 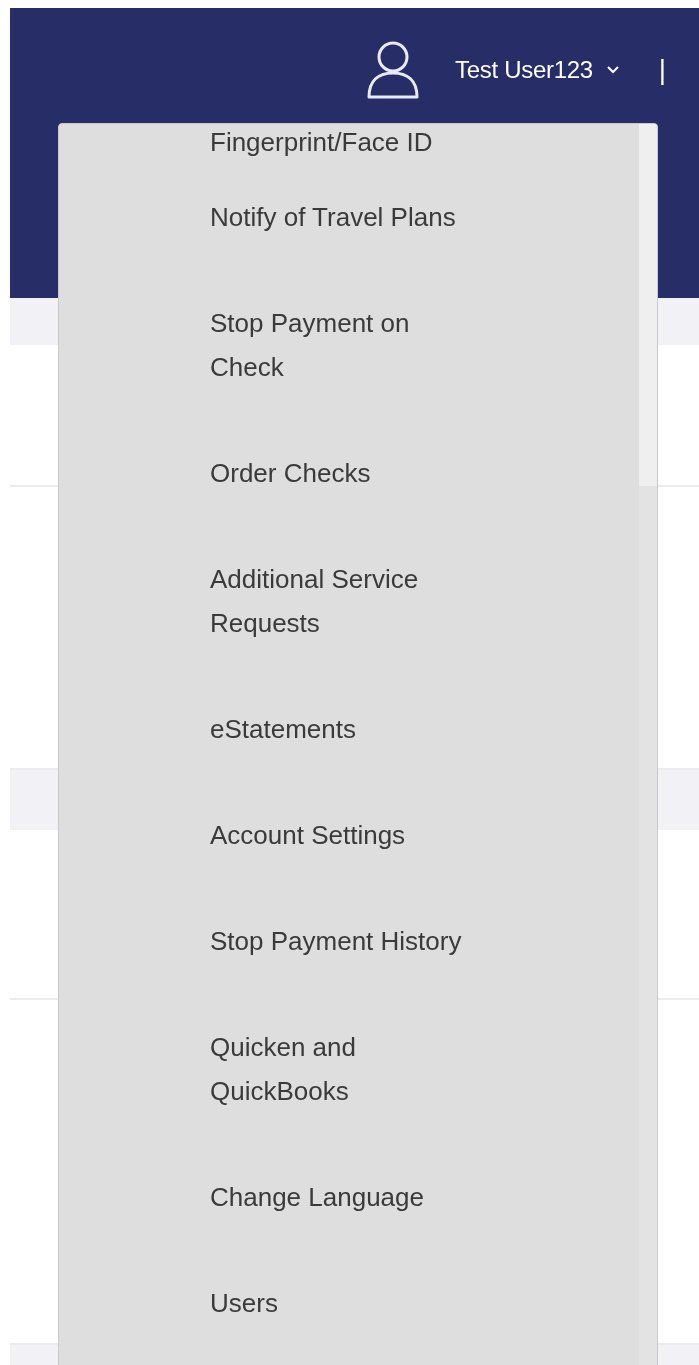 What do you see at coordinates (648, 305) in the screenshot?
I see `scrollbar-thumb` at bounding box center [648, 305].